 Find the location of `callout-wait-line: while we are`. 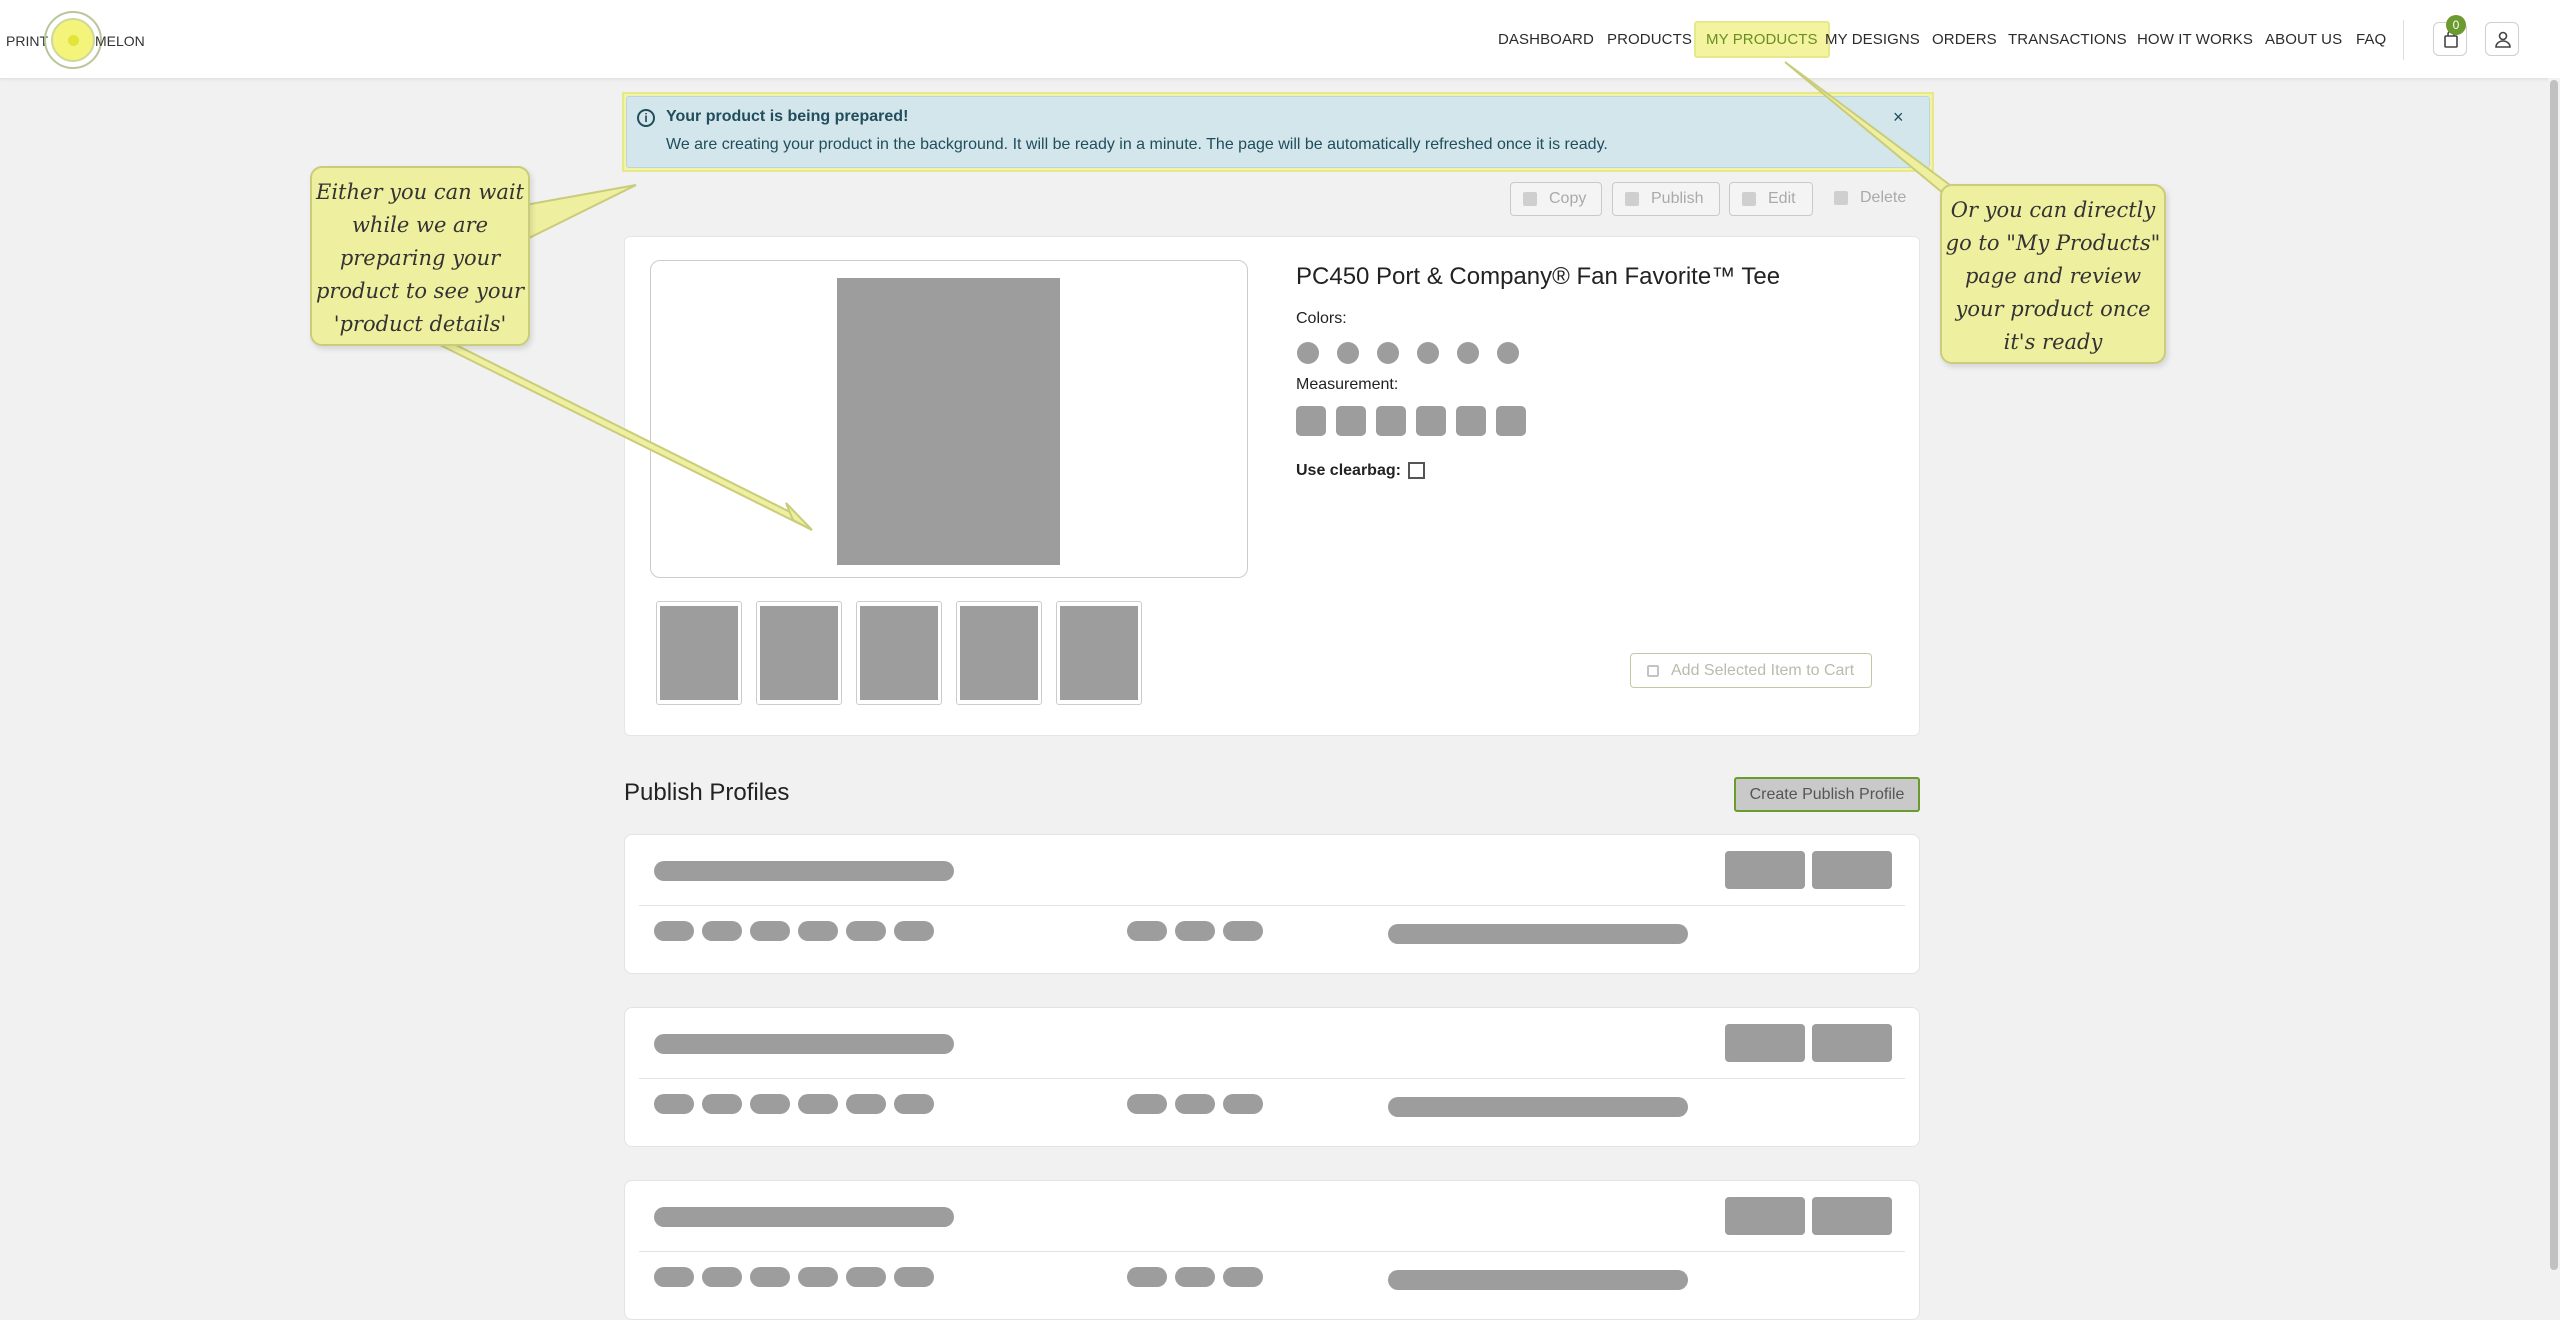

callout-wait-line: while we are is located at coordinates (420, 225).